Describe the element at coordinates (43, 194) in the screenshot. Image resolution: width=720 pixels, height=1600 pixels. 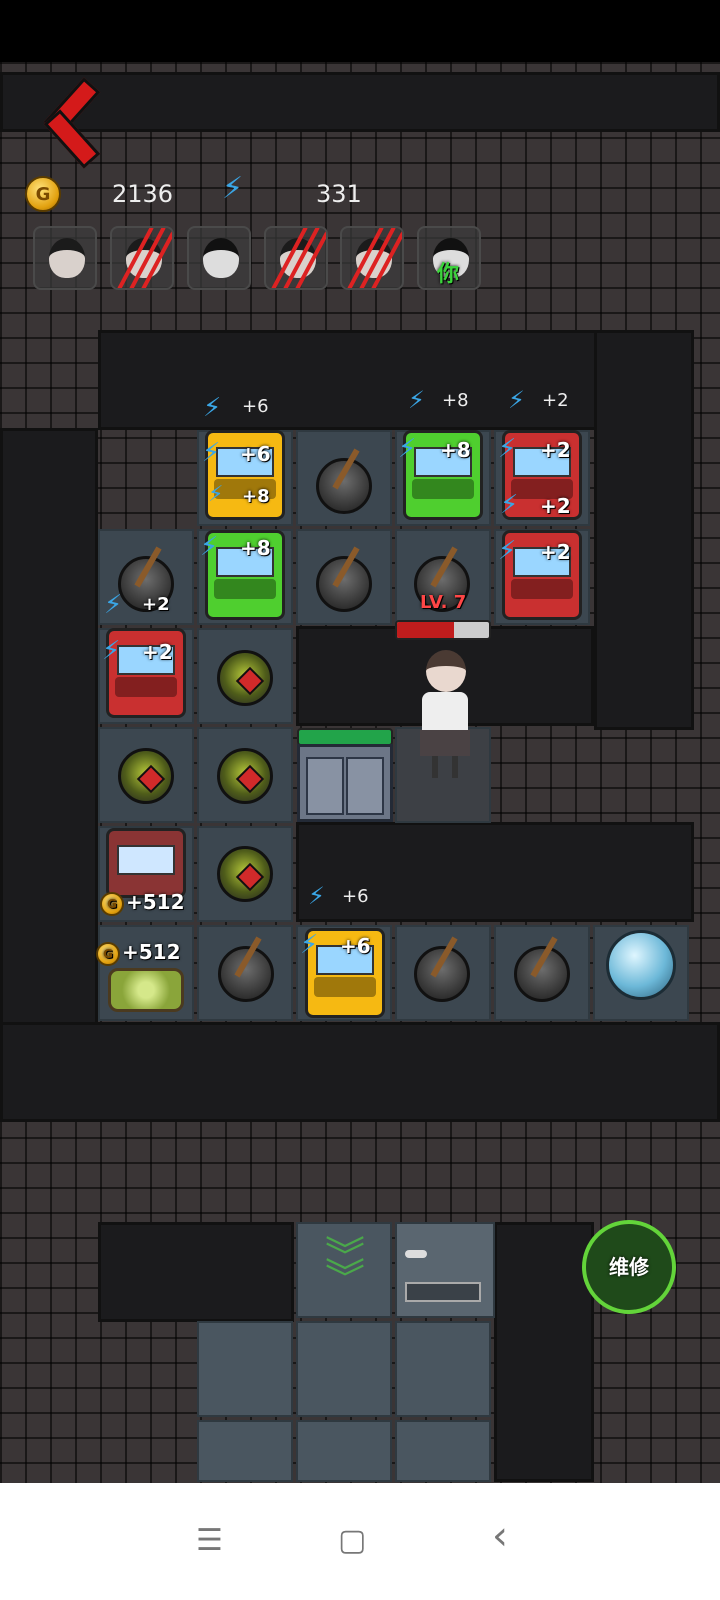
I see `gold-coin-icon: G` at that location.